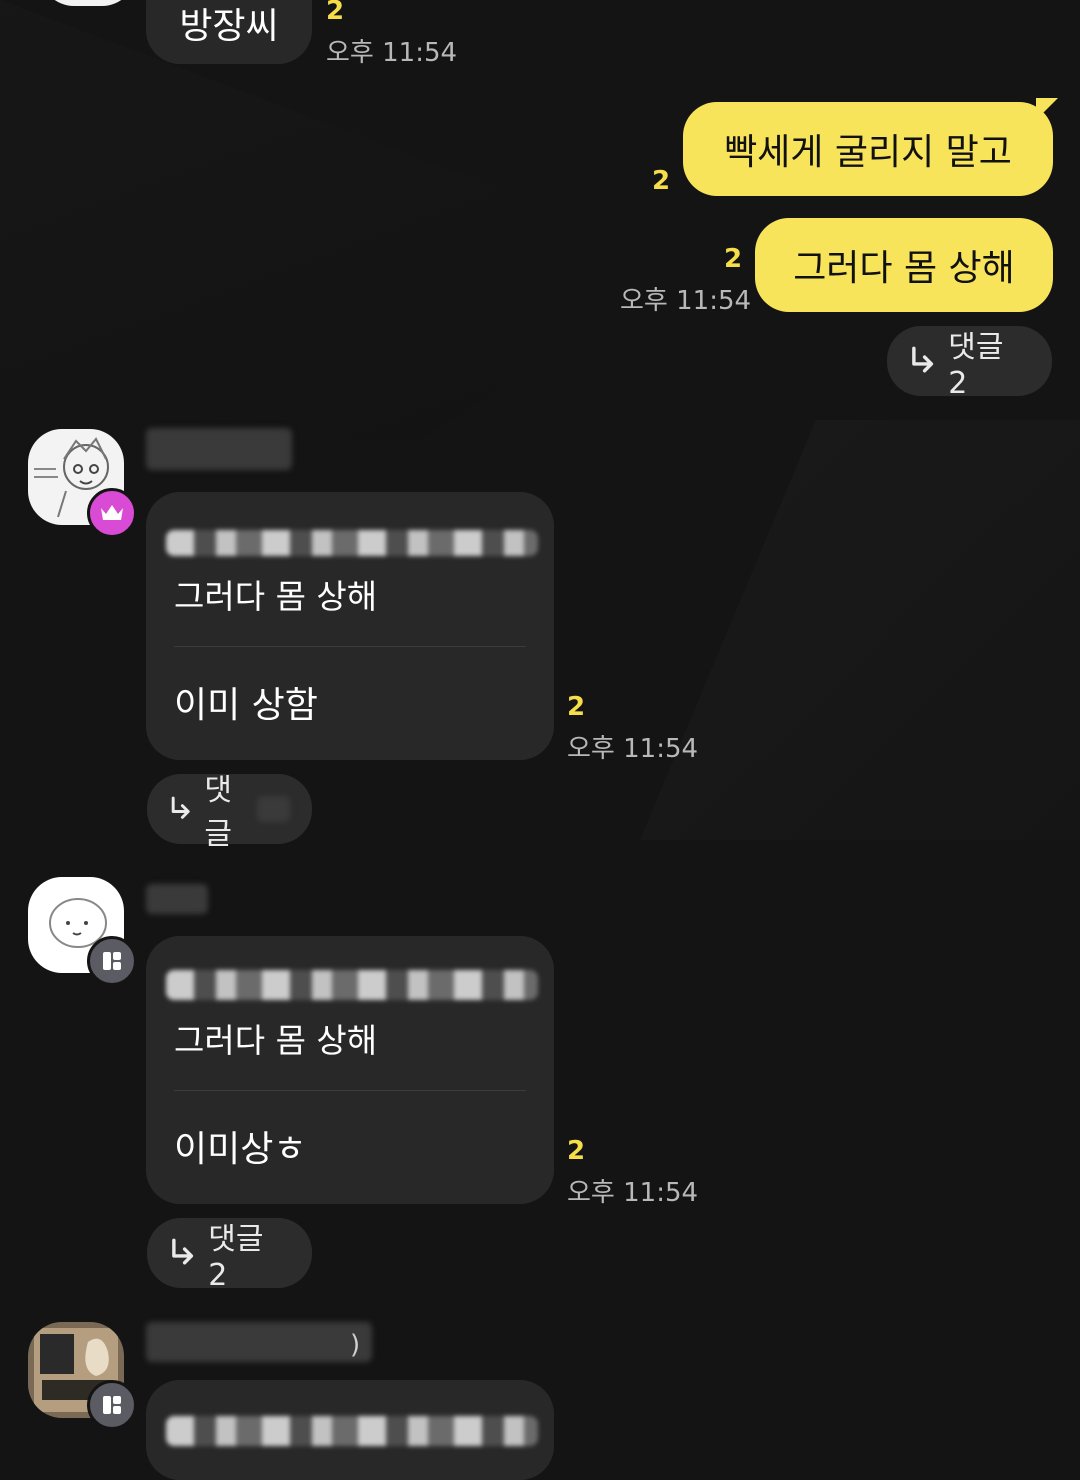 This screenshot has width=1080, height=1480. Describe the element at coordinates (868, 152) in the screenshot. I see `message-text: 빡세게 굴리지 말고` at that location.